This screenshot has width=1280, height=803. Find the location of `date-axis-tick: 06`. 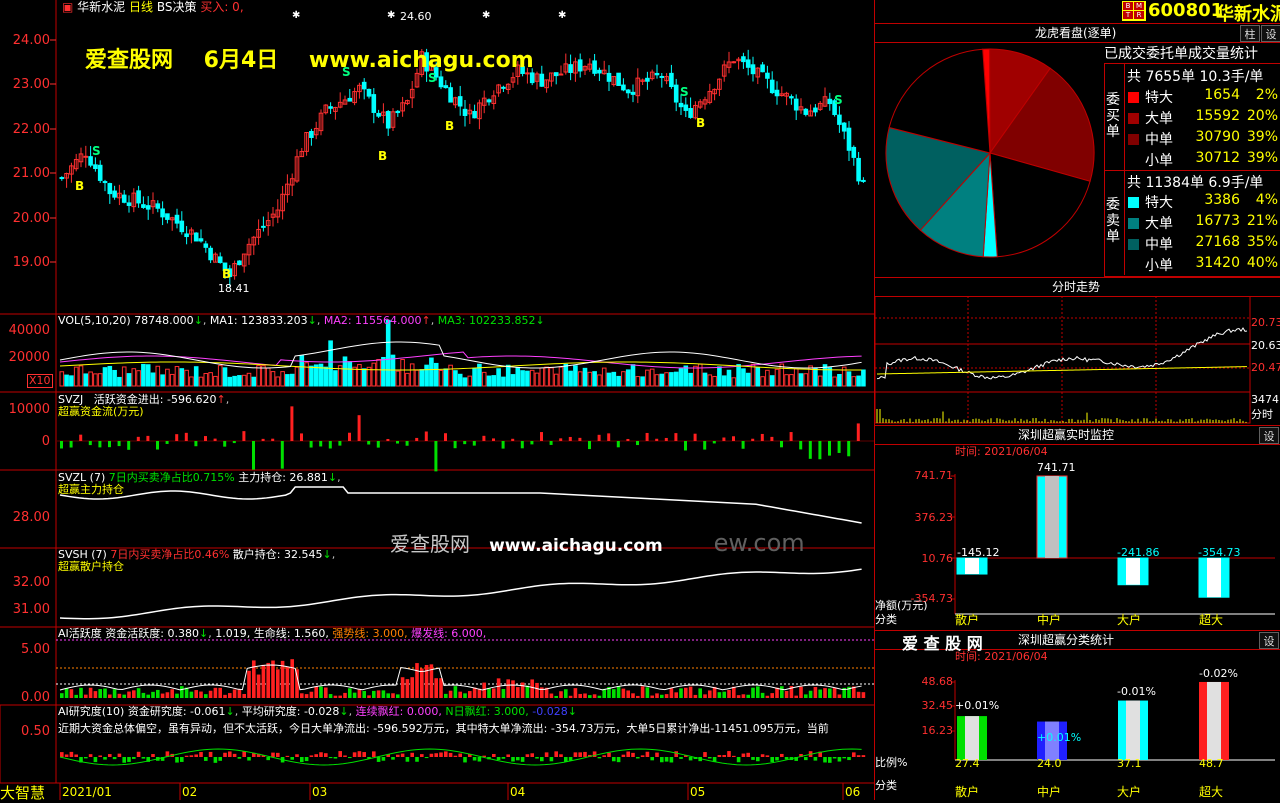

date-axis-tick: 06 is located at coordinates (853, 792).